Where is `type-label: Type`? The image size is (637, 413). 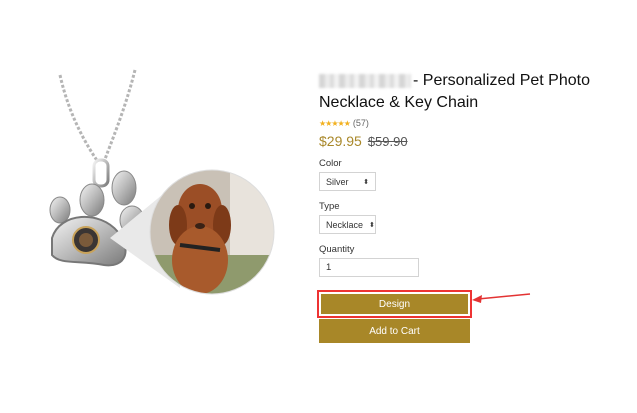
type-label: Type is located at coordinates (329, 206).